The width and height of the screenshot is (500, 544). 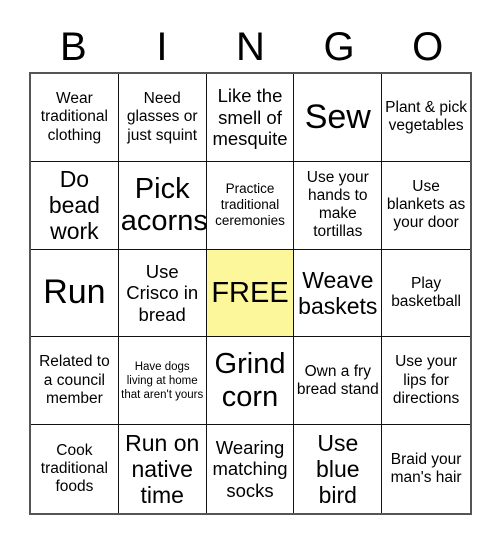 I want to click on bingo-cell-r5-c3: Wearing matching socks, so click(x=250, y=469).